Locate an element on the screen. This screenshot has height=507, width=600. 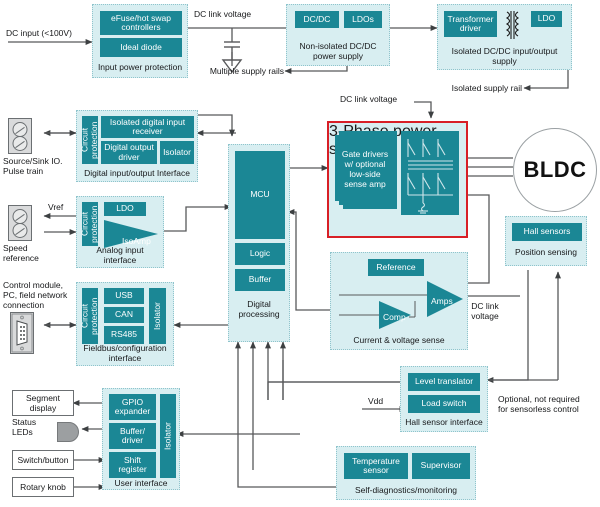
block-can: CAN is located at coordinates (124, 315).